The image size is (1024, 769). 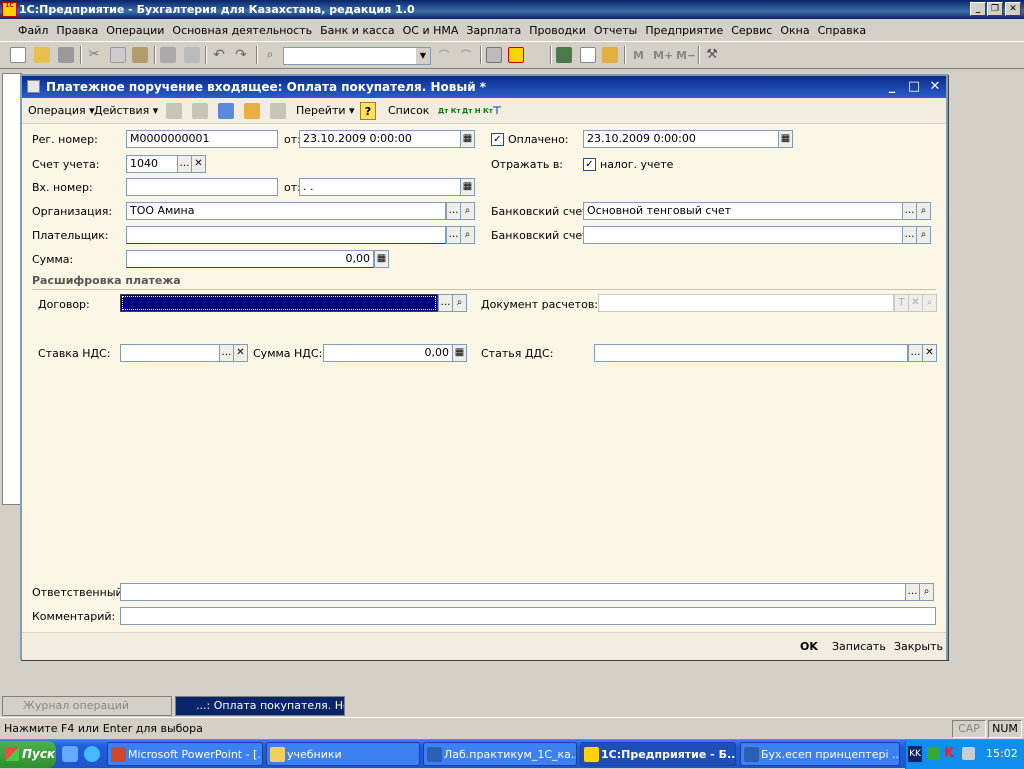 What do you see at coordinates (380, 187) in the screenshot?
I see `incoming-date-input: . .` at bounding box center [380, 187].